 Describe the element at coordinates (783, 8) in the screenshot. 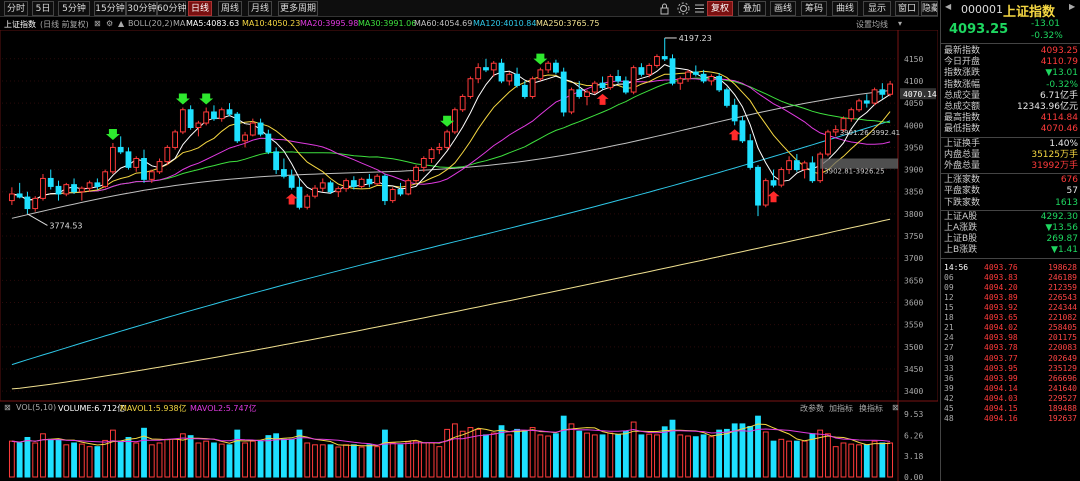

I see `draw-line-button: 画线` at that location.